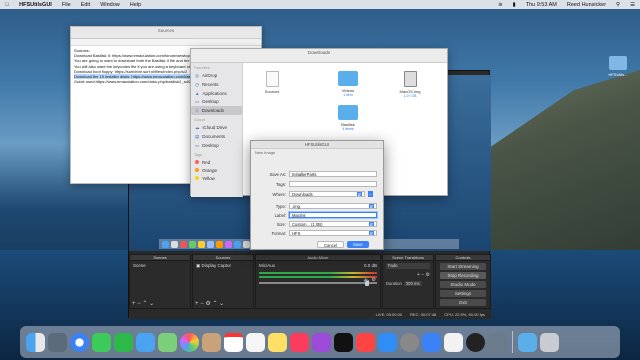 This screenshot has width=640, height=360. What do you see at coordinates (343, 342) in the screenshot?
I see `tv-icon` at bounding box center [343, 342].